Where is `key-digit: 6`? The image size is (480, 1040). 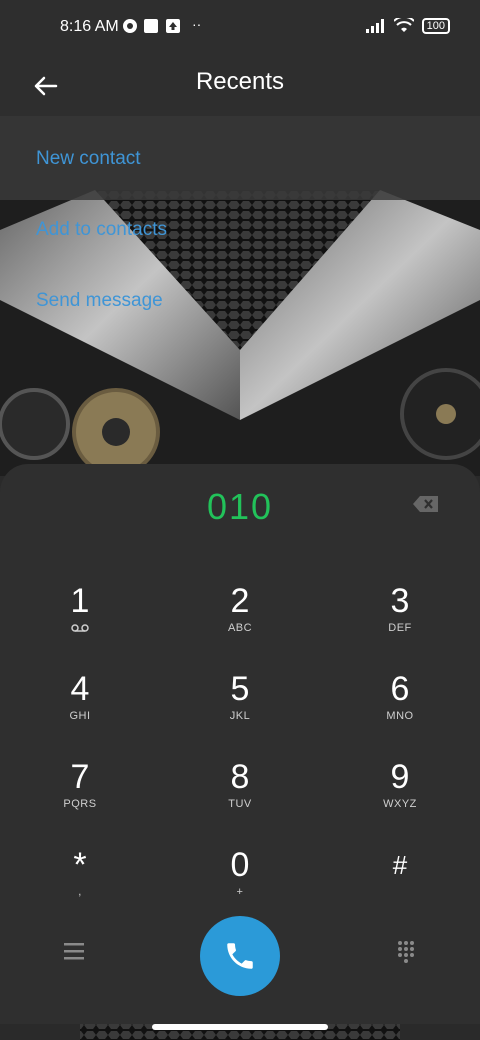
key-digit: 6 is located at coordinates (400, 689).